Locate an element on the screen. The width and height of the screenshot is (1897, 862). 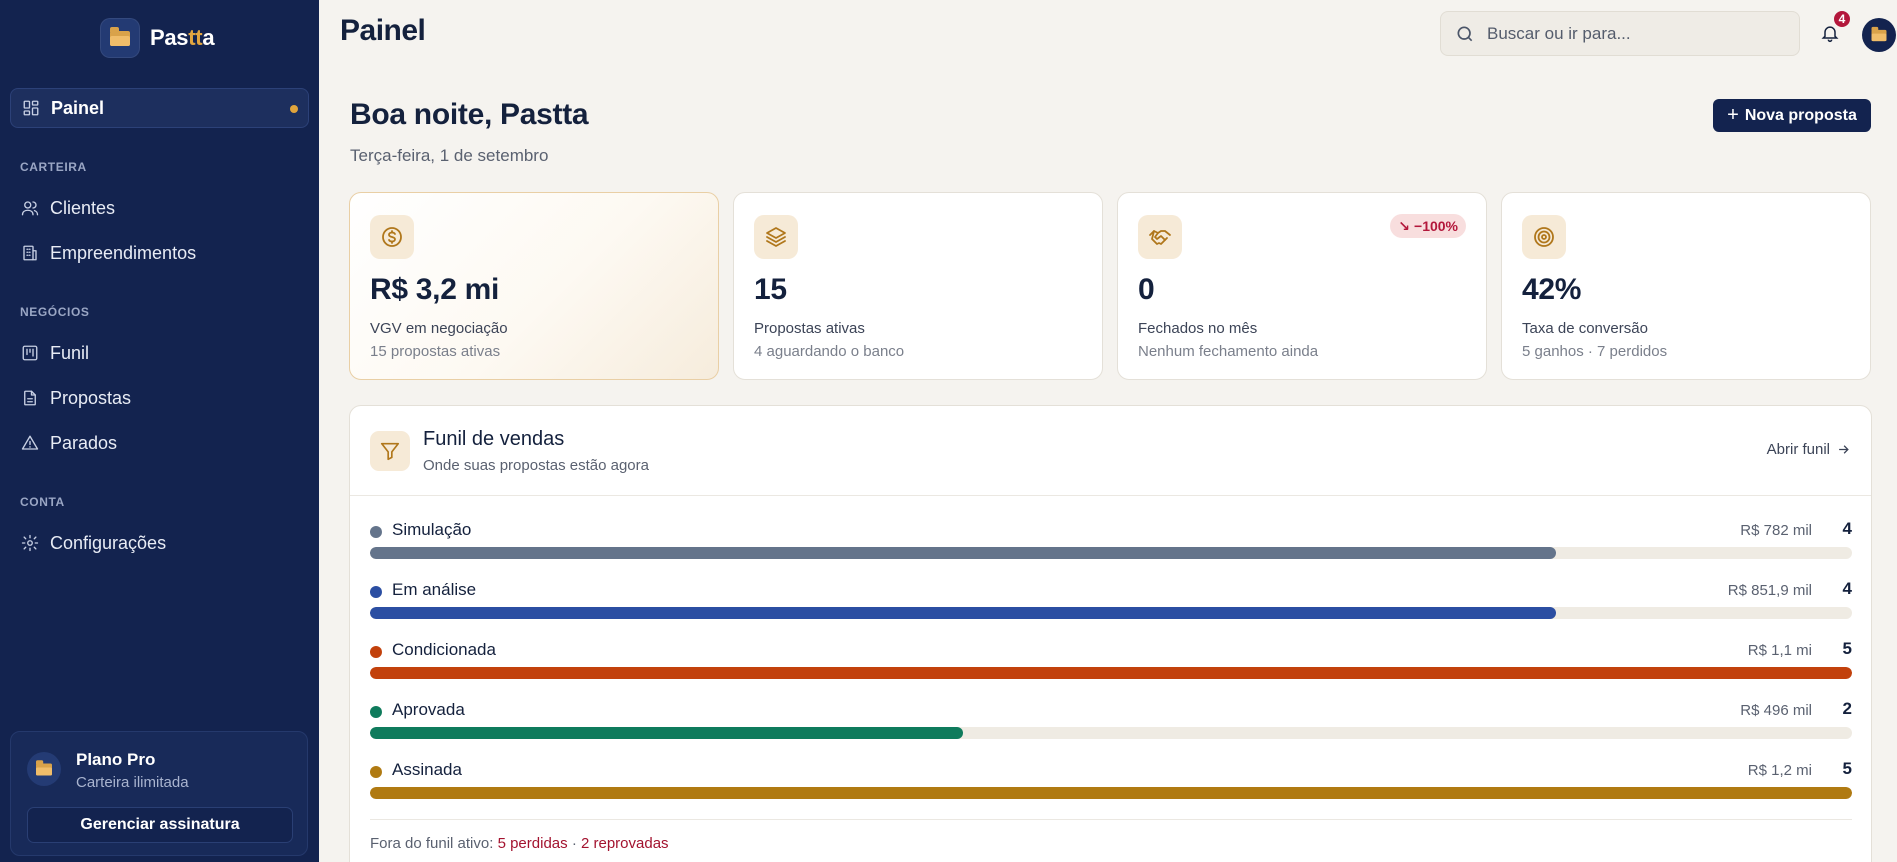
sidebar-item-label: Empreendimentos is located at coordinates (123, 252).